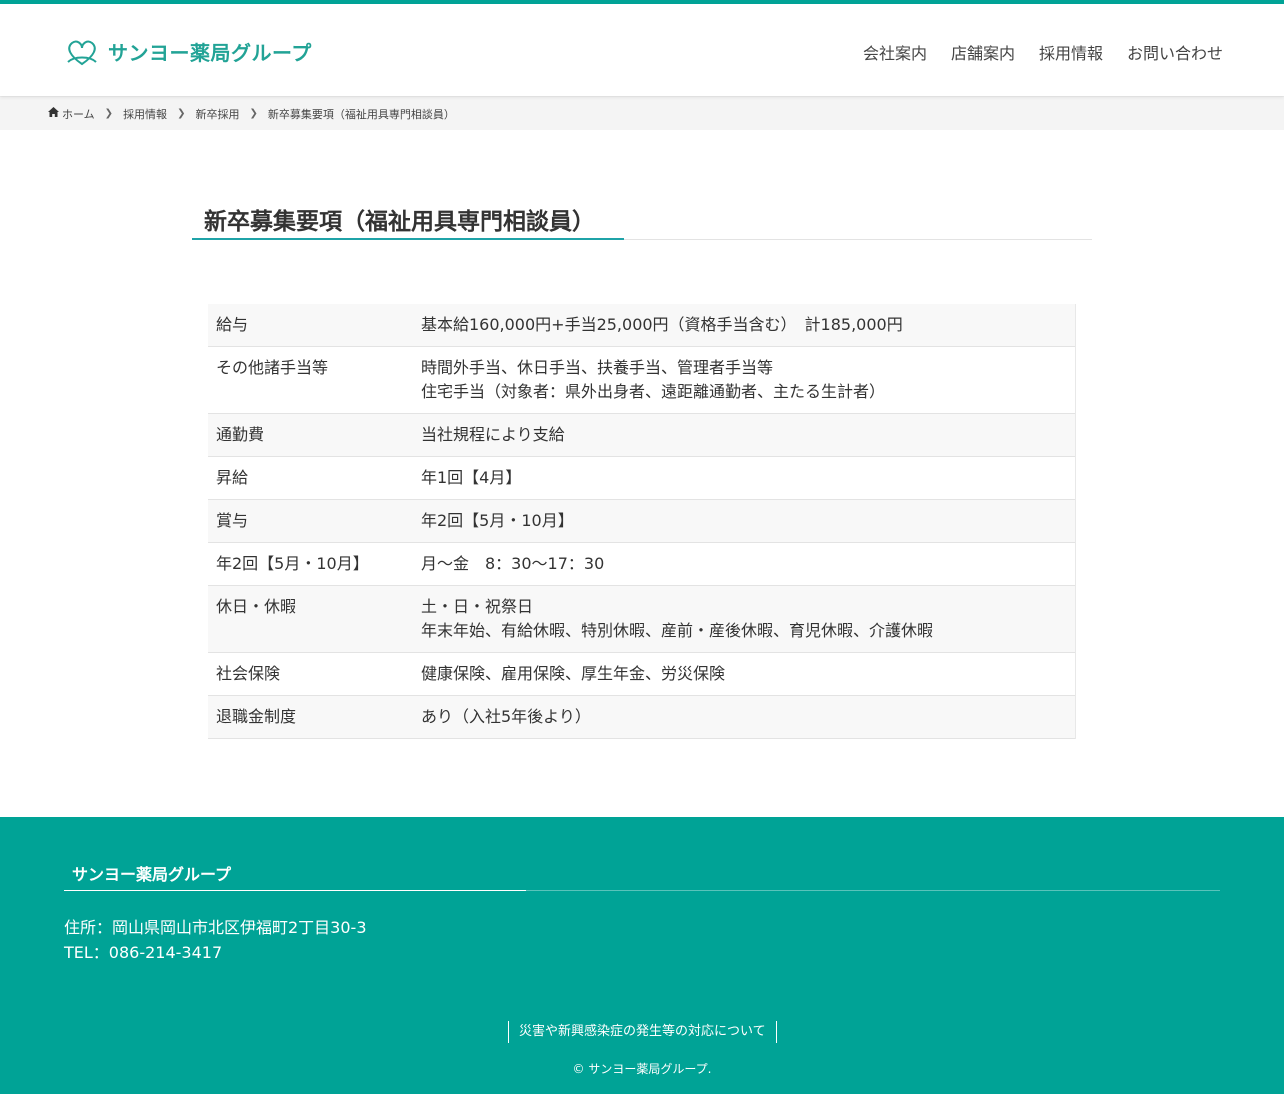 The height and width of the screenshot is (1094, 1284). I want to click on table-row: 退職金制度 あり（入社5年後より）, so click(642, 717).